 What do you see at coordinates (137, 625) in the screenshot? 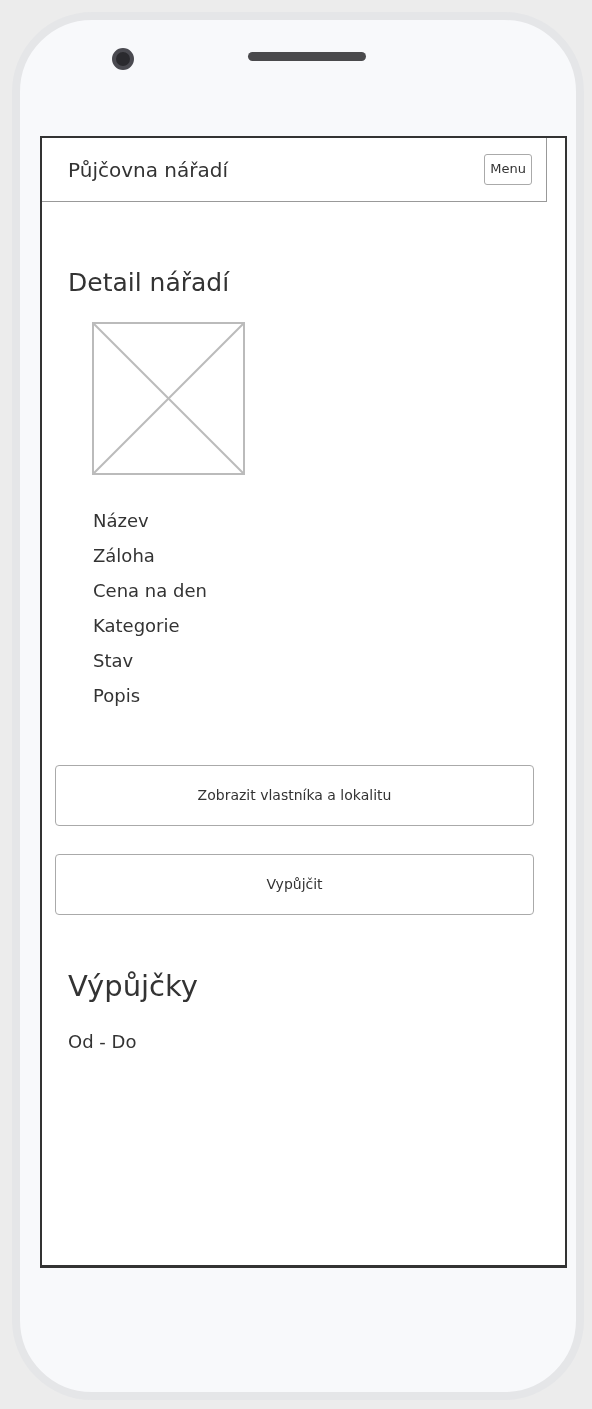
I see `field-label: Kategorie` at bounding box center [137, 625].